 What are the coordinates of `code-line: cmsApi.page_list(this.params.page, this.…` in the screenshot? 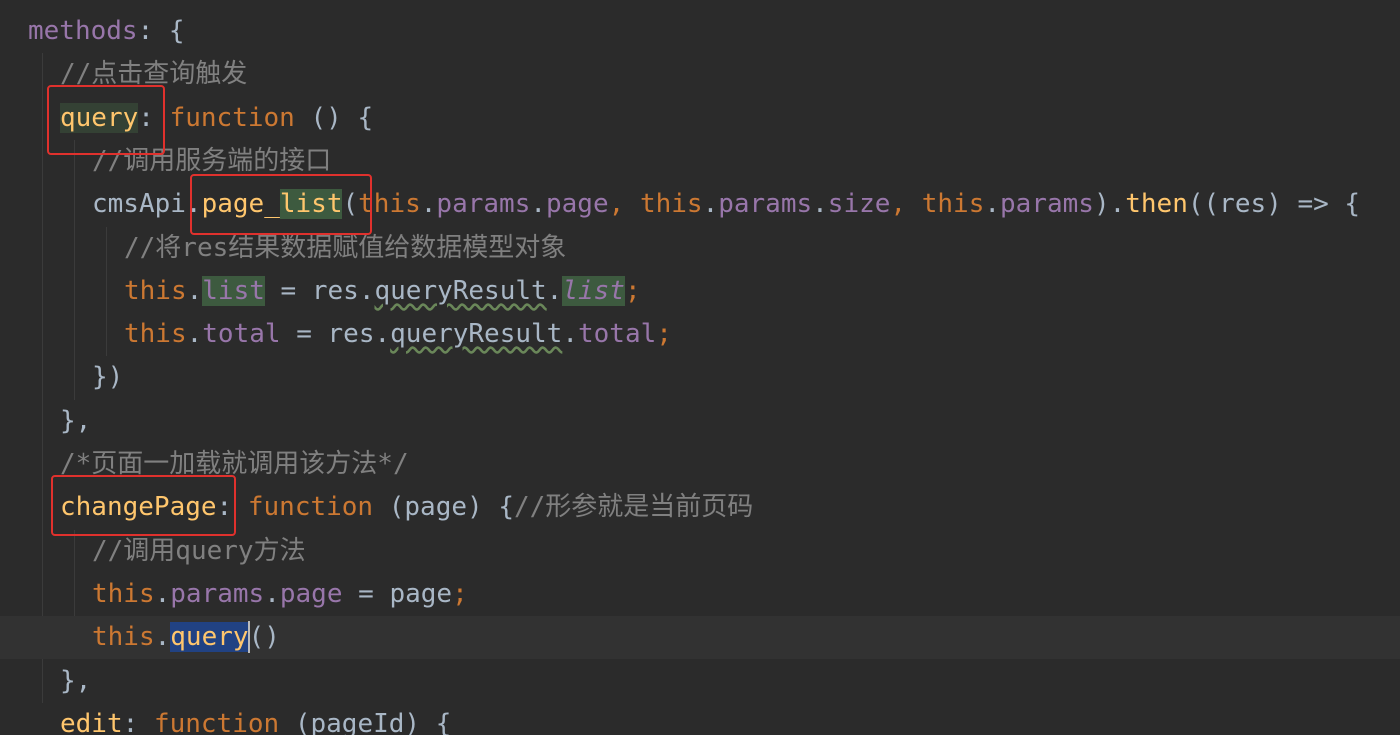 It's located at (700, 204).